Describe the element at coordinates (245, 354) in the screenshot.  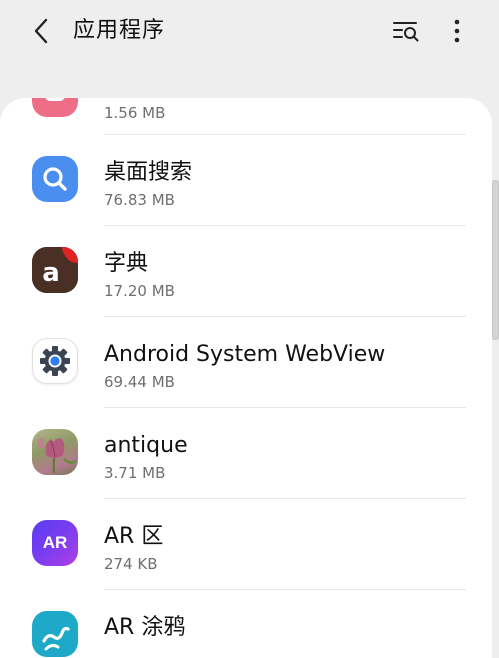
I see `app-name: Android System WebView` at that location.